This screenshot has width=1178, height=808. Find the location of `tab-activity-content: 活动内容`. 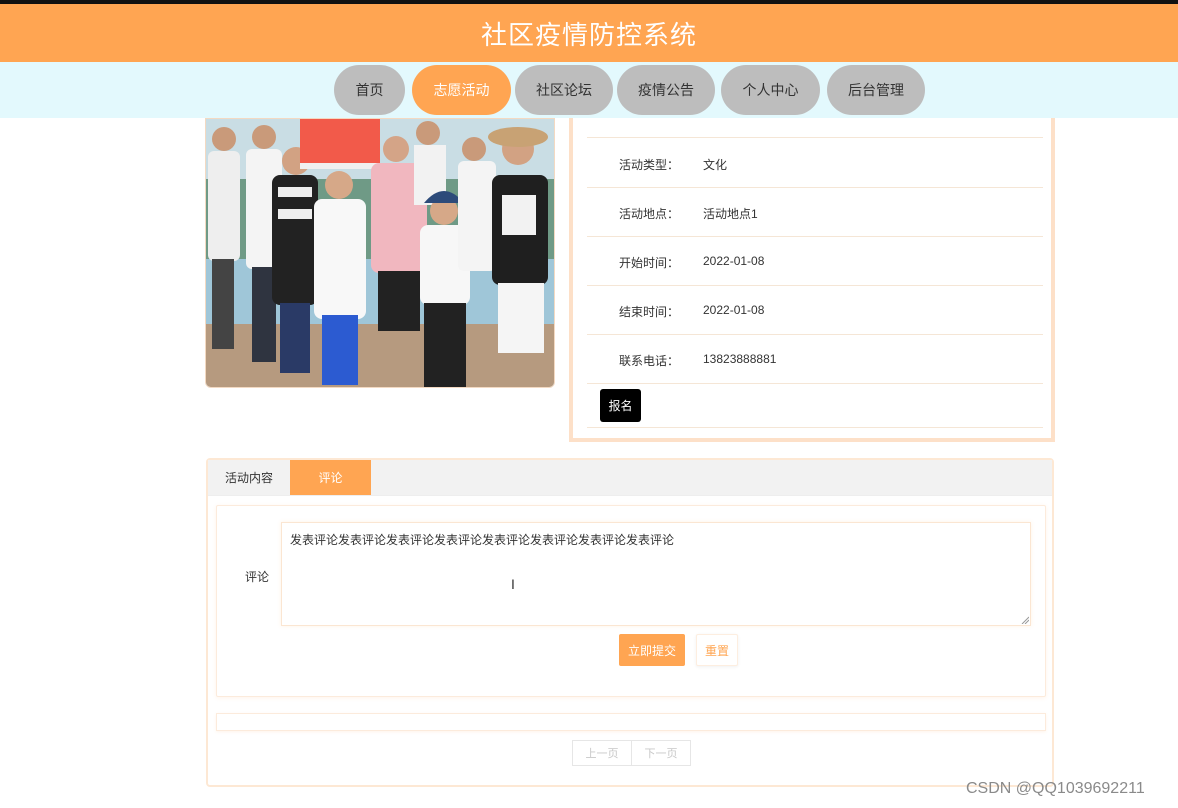

tab-activity-content: 活动内容 is located at coordinates (249, 477).